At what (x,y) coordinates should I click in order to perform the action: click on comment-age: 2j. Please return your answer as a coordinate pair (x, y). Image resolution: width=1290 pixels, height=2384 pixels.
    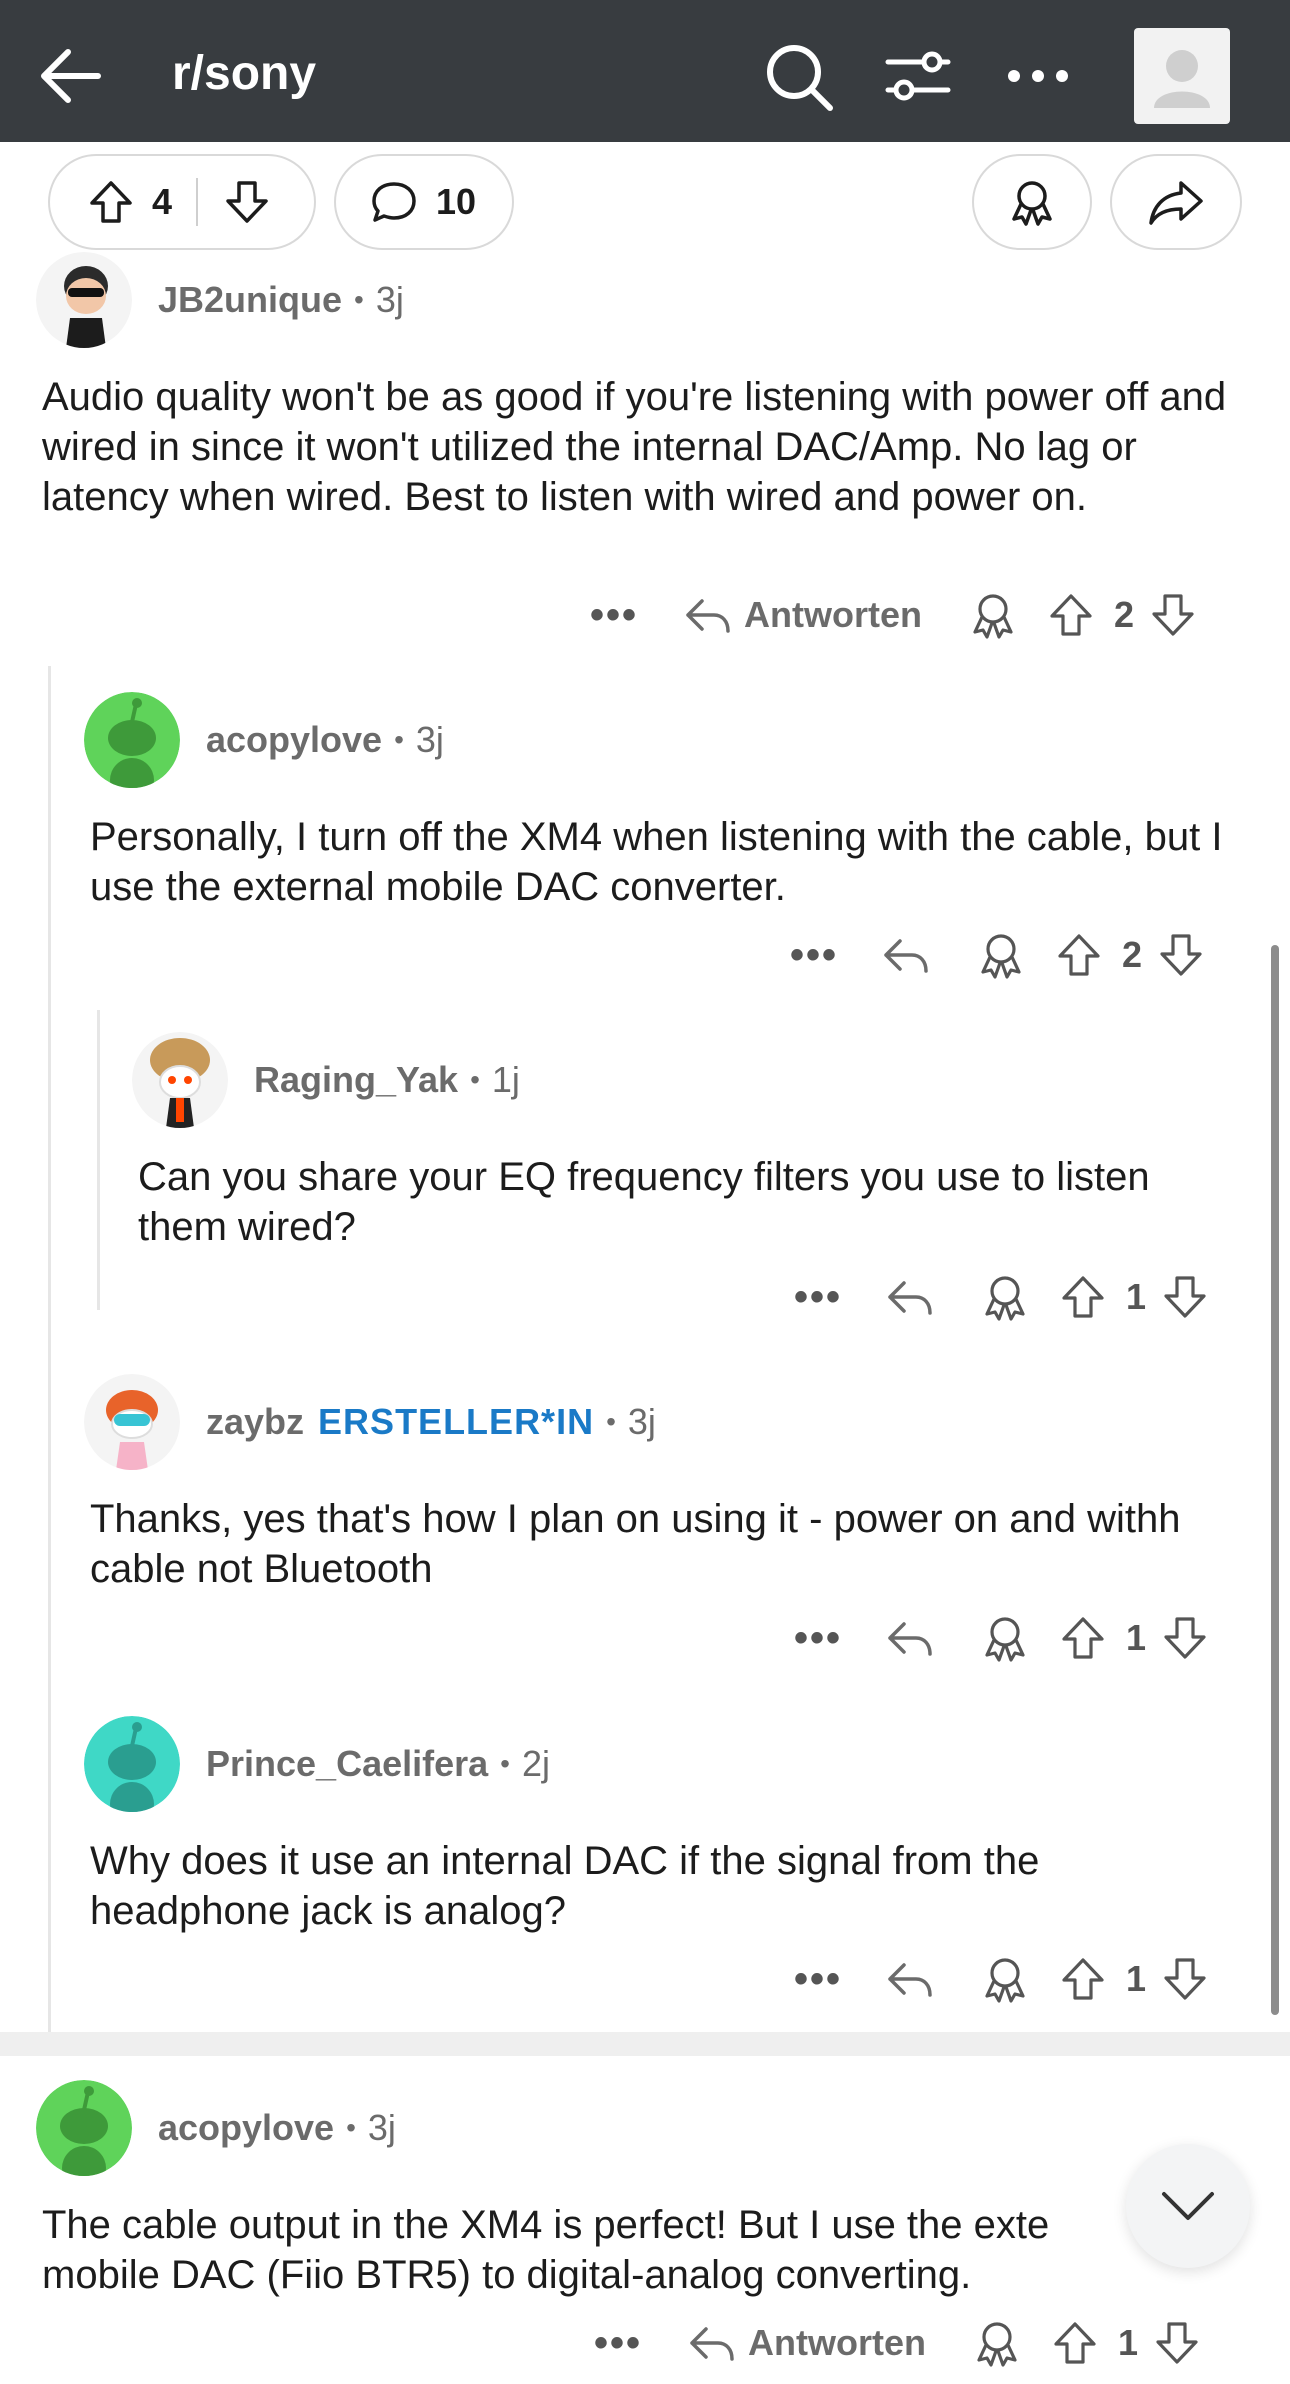
    Looking at the image, I should click on (536, 1763).